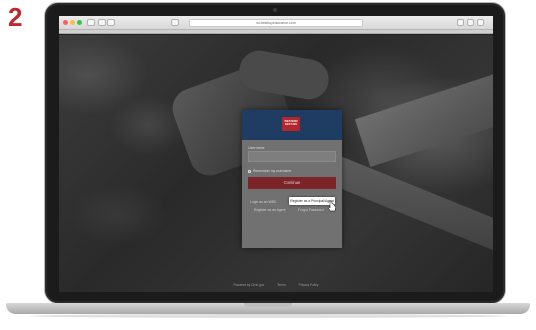 The height and width of the screenshot is (330, 536). Describe the element at coordinates (65, 22) in the screenshot. I see `window-close-button` at that location.